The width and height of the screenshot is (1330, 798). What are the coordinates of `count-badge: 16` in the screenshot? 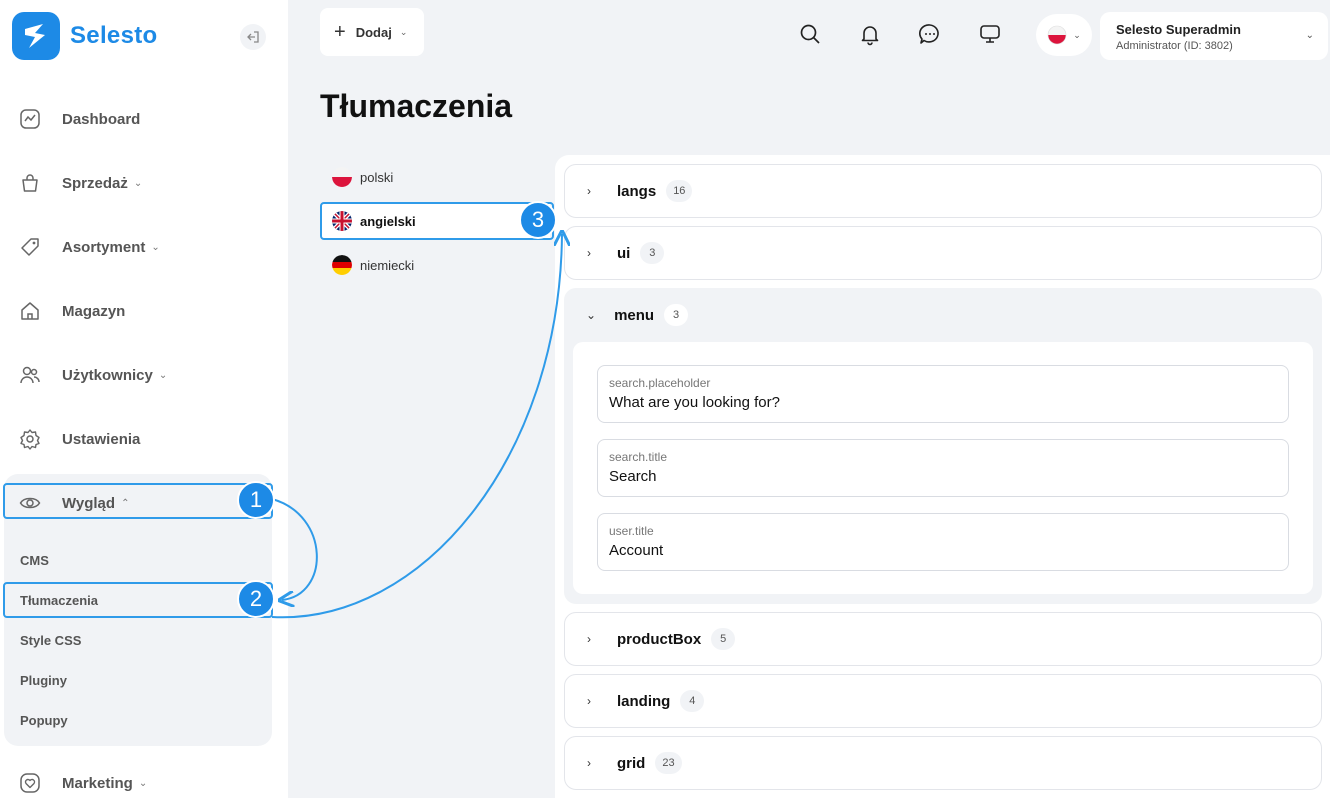 It's located at (679, 191).